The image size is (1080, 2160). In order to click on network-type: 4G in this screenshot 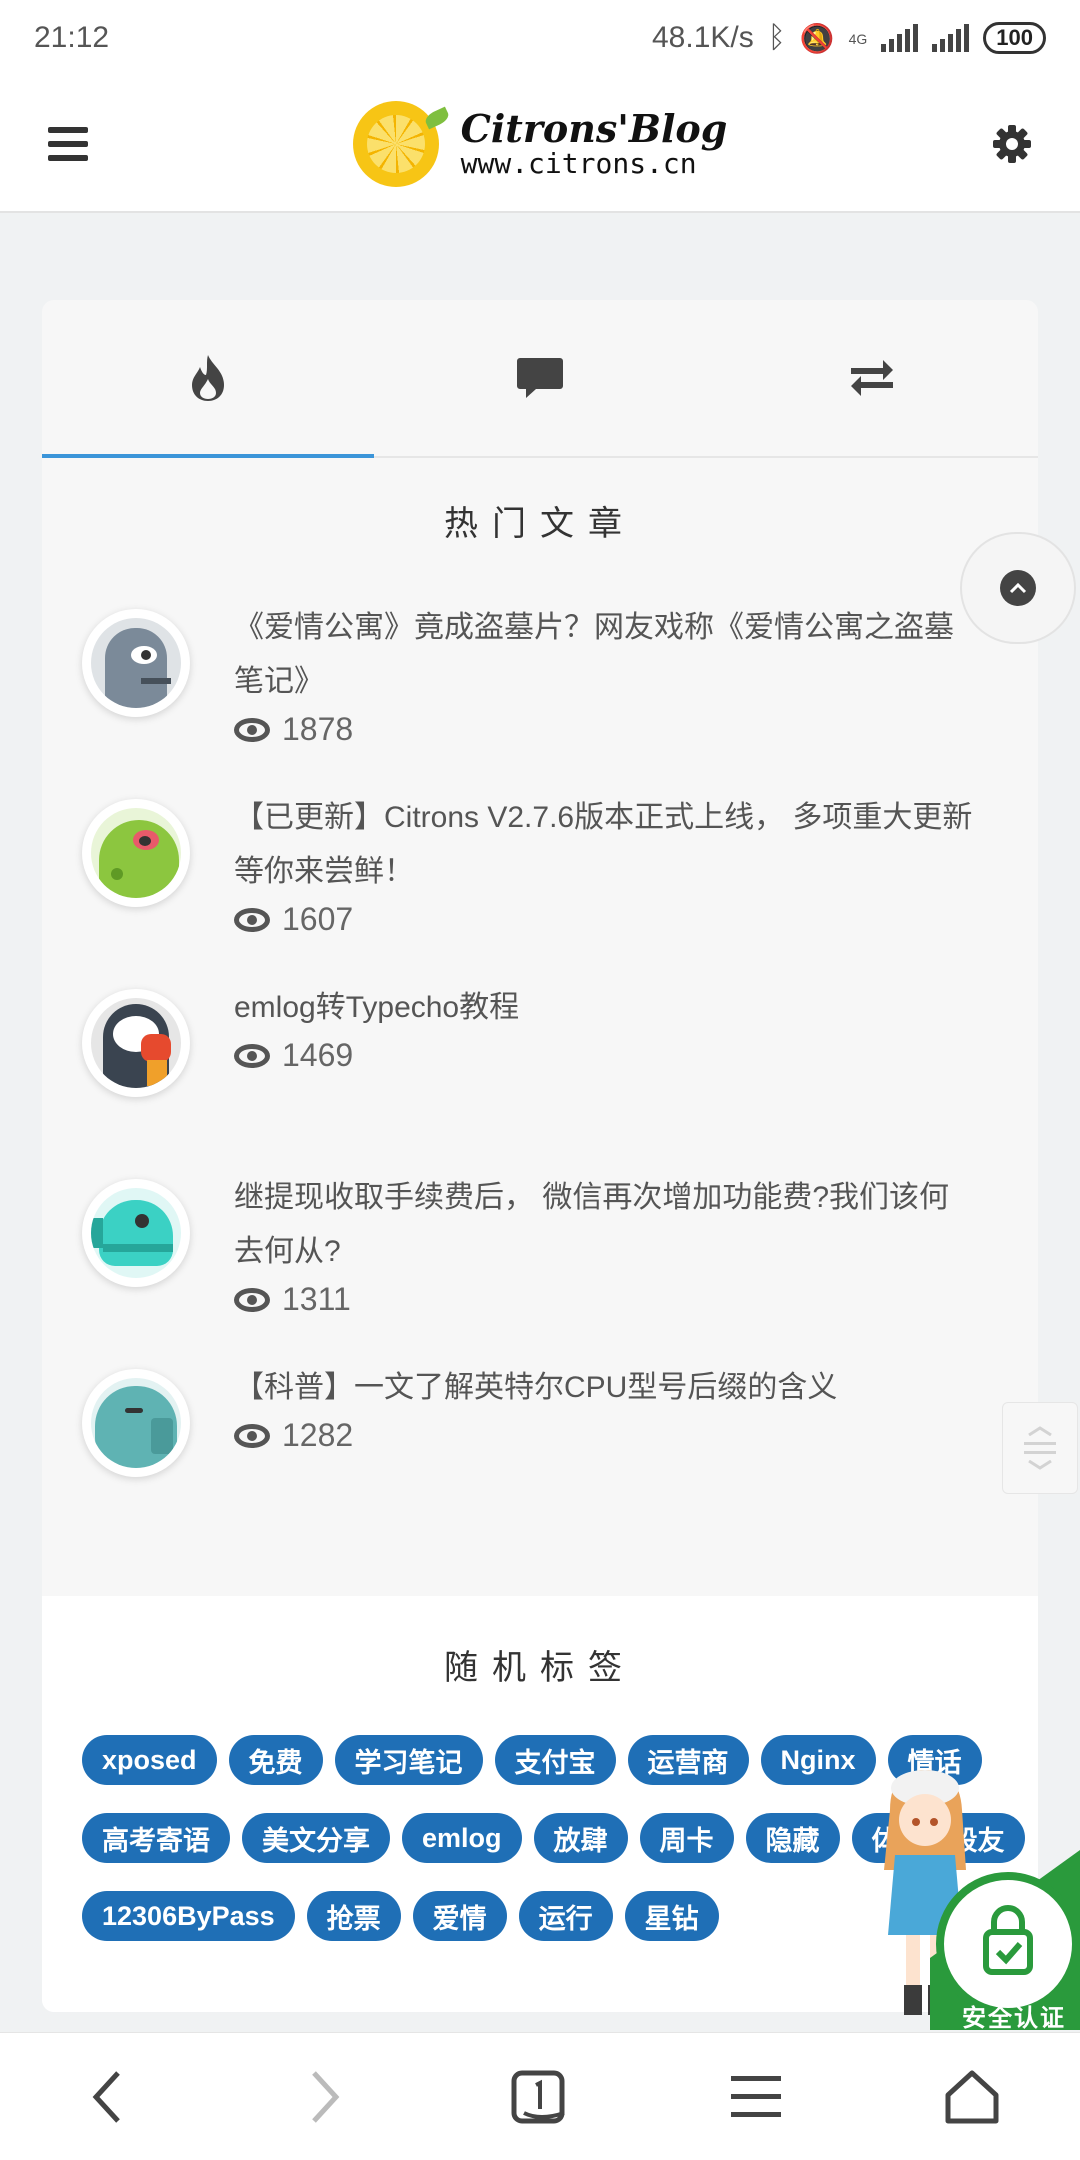, I will do `click(858, 39)`.